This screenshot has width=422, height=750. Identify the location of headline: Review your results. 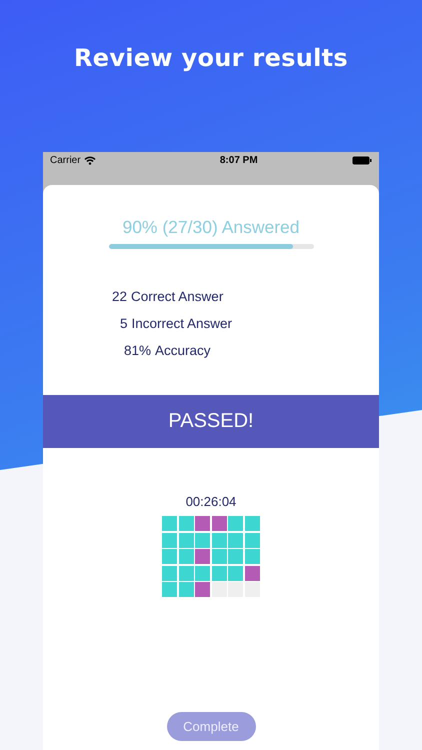
(211, 58).